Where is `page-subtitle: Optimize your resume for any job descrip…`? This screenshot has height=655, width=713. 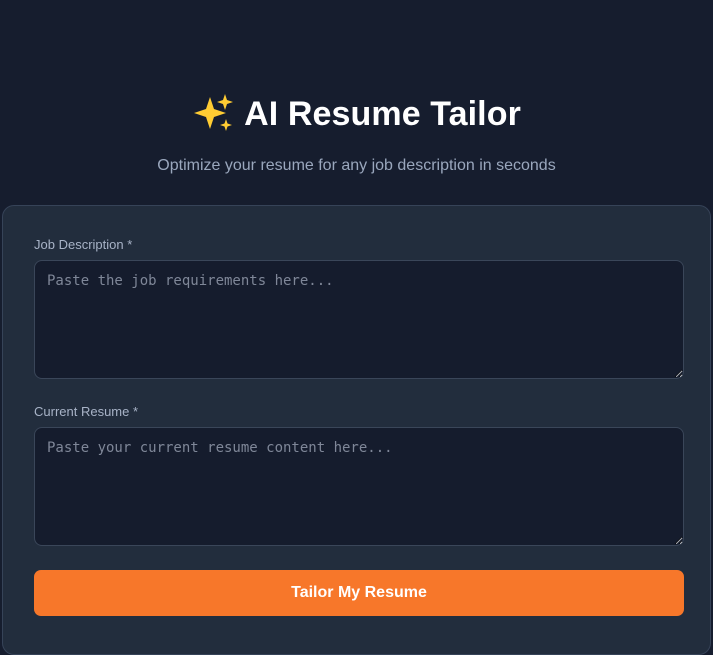
page-subtitle: Optimize your resume for any job descrip… is located at coordinates (356, 165).